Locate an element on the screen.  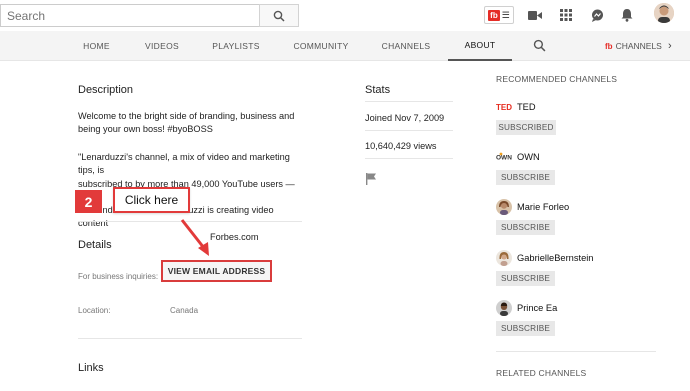
messages-button is located at coordinates (597, 15).